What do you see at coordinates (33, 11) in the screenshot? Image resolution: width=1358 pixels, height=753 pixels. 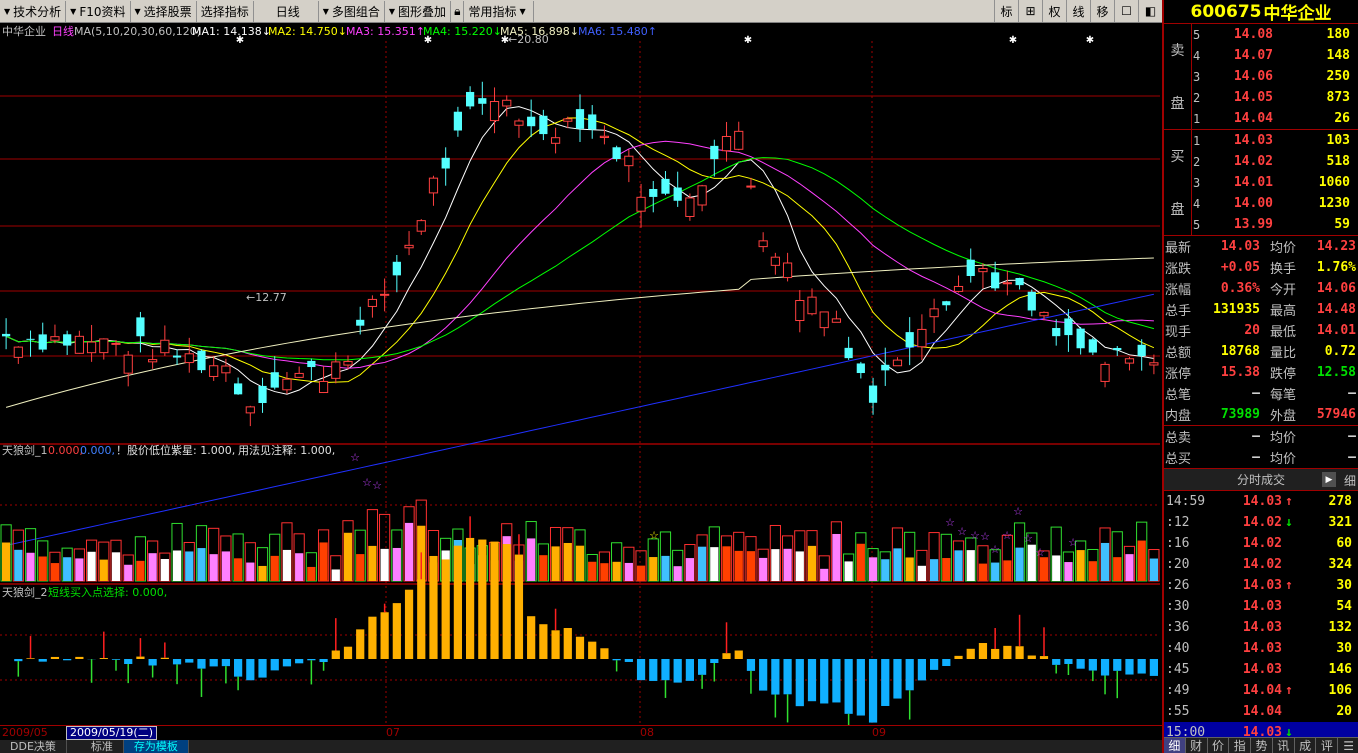 I see `menu-tech-analysis: ▼ 技术分析` at bounding box center [33, 11].